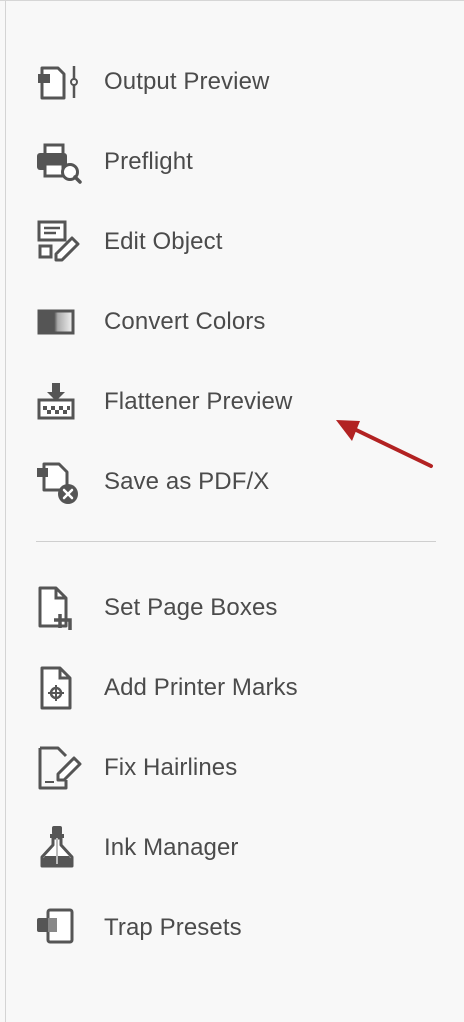  Describe the element at coordinates (58, 82) in the screenshot. I see `output-preview-icon` at that location.